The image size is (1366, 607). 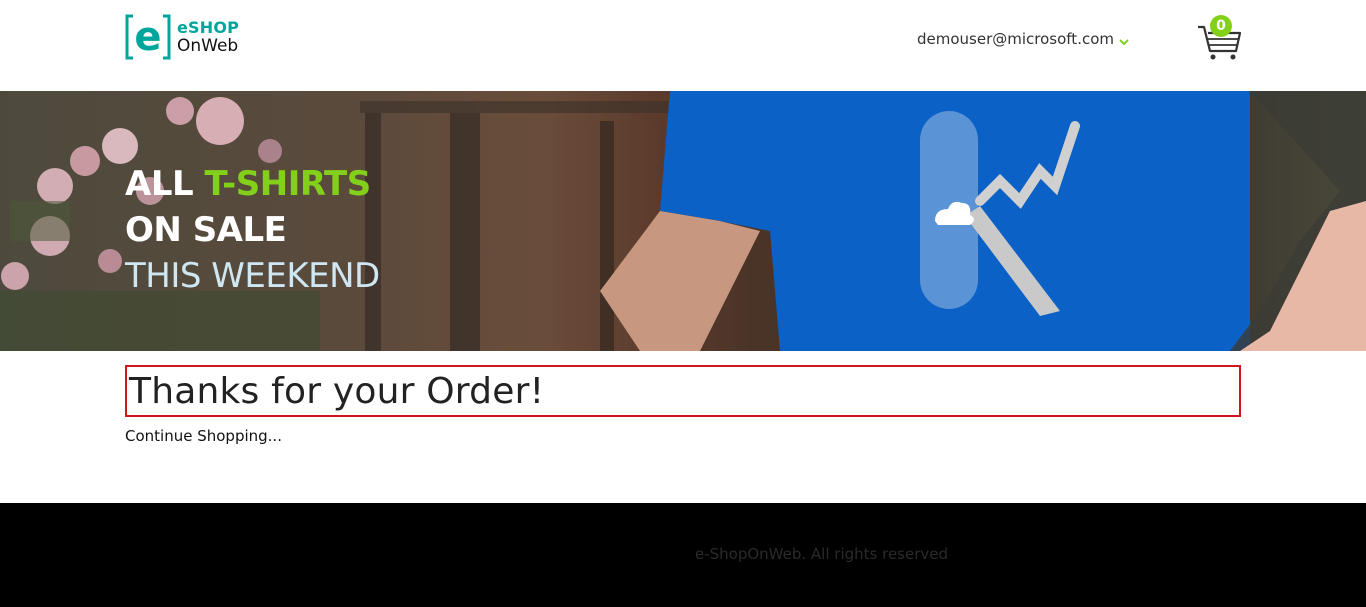 What do you see at coordinates (1221, 26) in the screenshot?
I see `cart-count-badge: 0` at bounding box center [1221, 26].